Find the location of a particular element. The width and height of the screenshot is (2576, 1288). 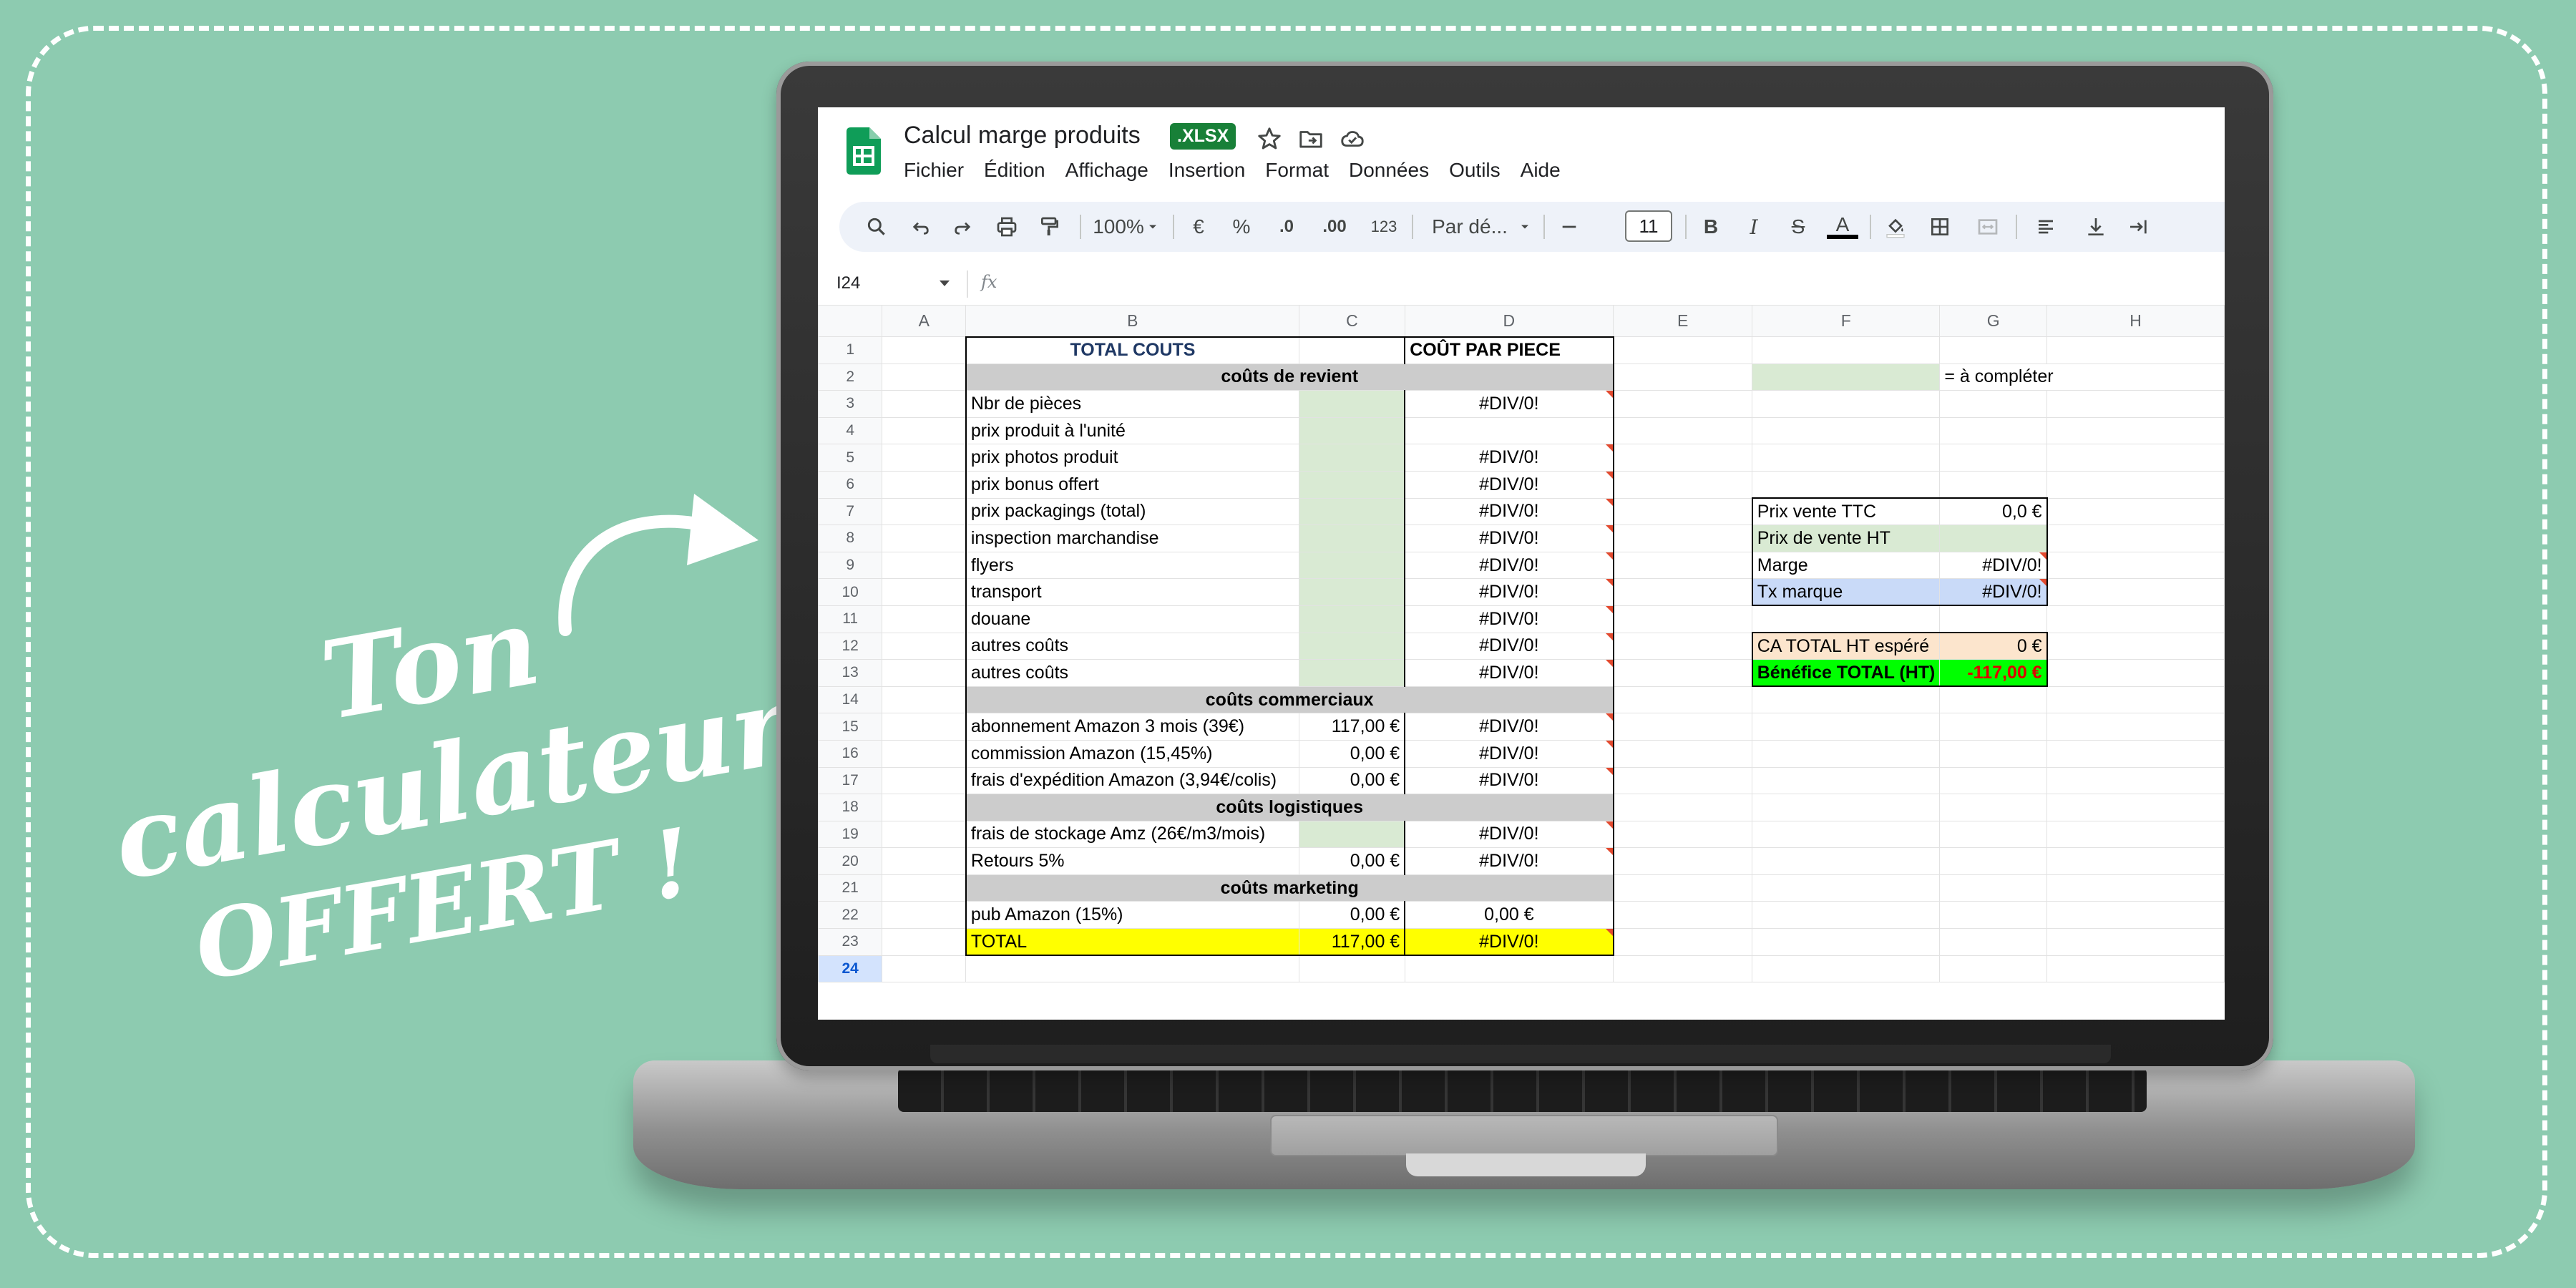

redo-icon is located at coordinates (962, 227).